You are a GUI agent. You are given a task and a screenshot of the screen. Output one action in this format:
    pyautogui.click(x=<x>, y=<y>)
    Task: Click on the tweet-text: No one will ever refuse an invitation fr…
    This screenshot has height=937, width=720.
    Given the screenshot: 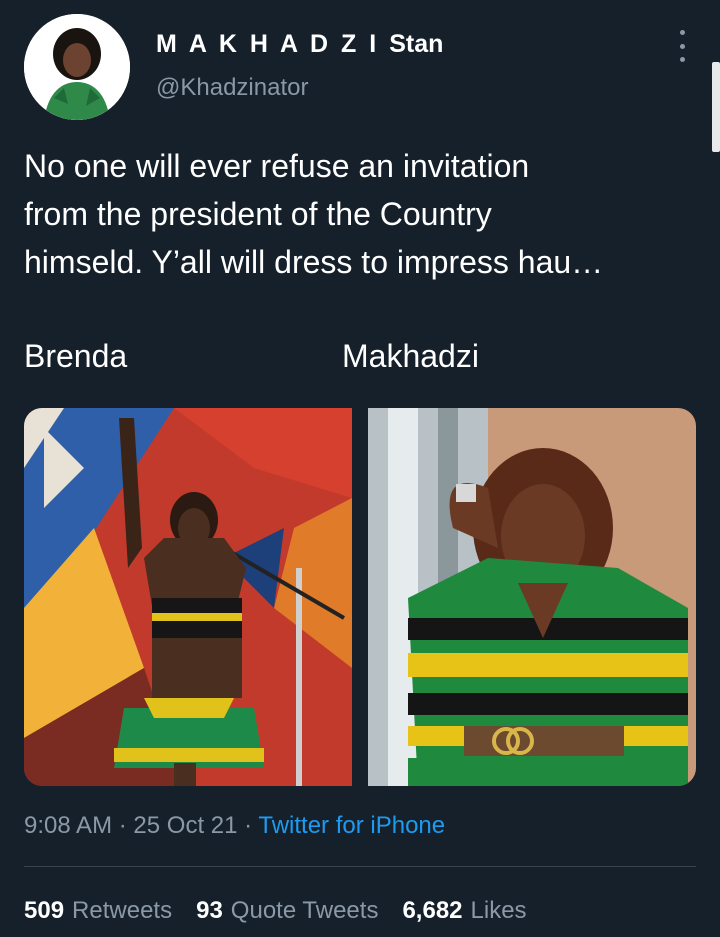 What is the action you would take?
    pyautogui.click(x=359, y=214)
    